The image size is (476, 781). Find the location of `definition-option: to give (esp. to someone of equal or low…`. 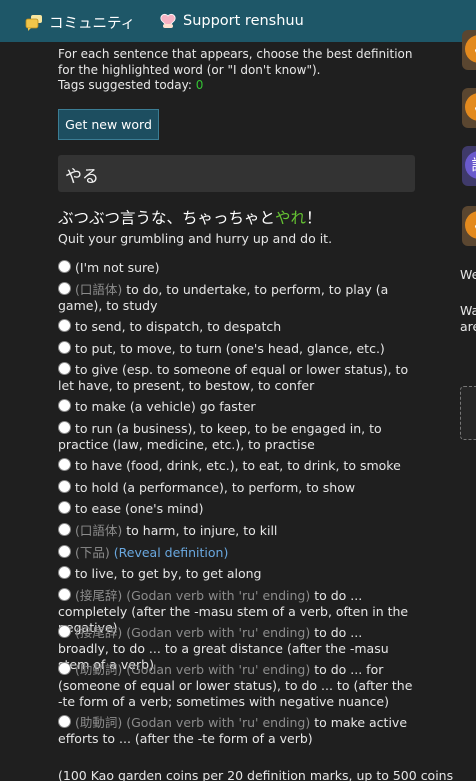

definition-option: to give (esp. to someone of equal or low… is located at coordinates (236, 378).